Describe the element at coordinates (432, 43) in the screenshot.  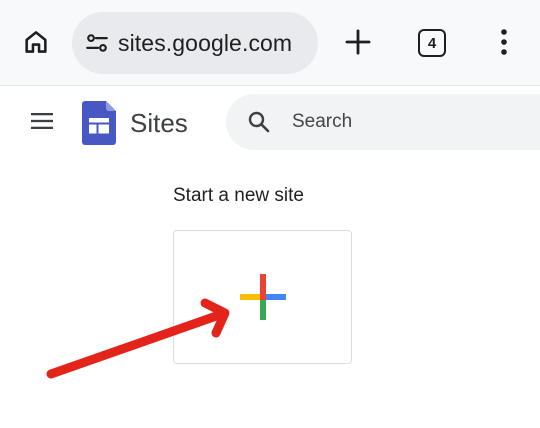
I see `tab-switcher-button: 4` at that location.